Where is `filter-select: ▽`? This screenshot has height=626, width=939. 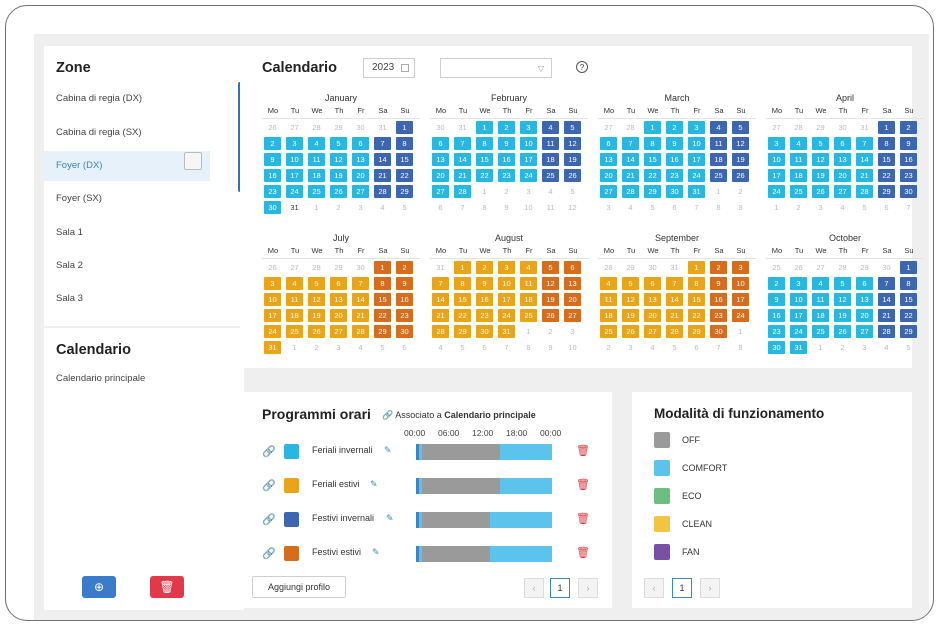 filter-select: ▽ is located at coordinates (496, 68).